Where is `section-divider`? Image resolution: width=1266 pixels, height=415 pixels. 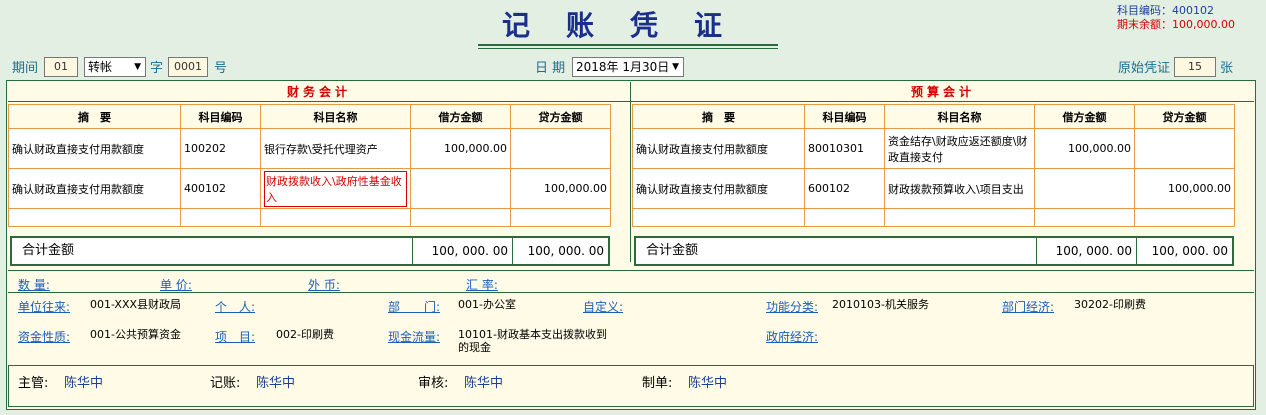 section-divider is located at coordinates (631, 101).